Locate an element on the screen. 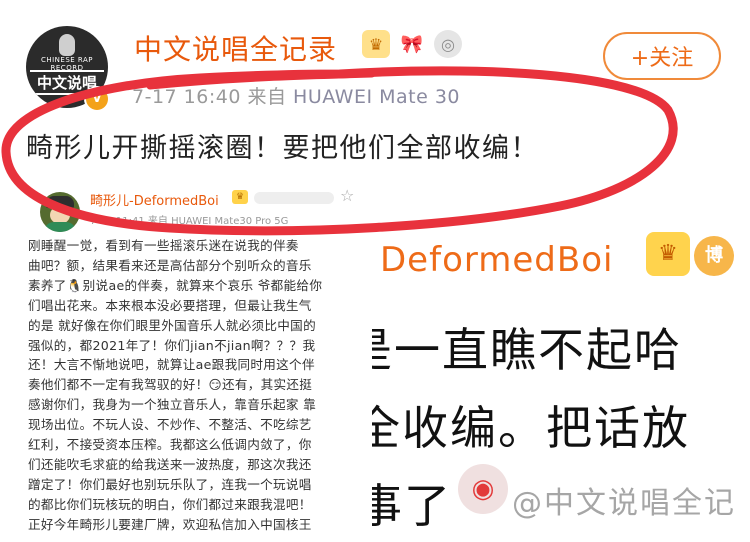  embedded-body-line: 曲吧？额，结果看来还是高估部分个别听众的音乐 is located at coordinates (170, 265).